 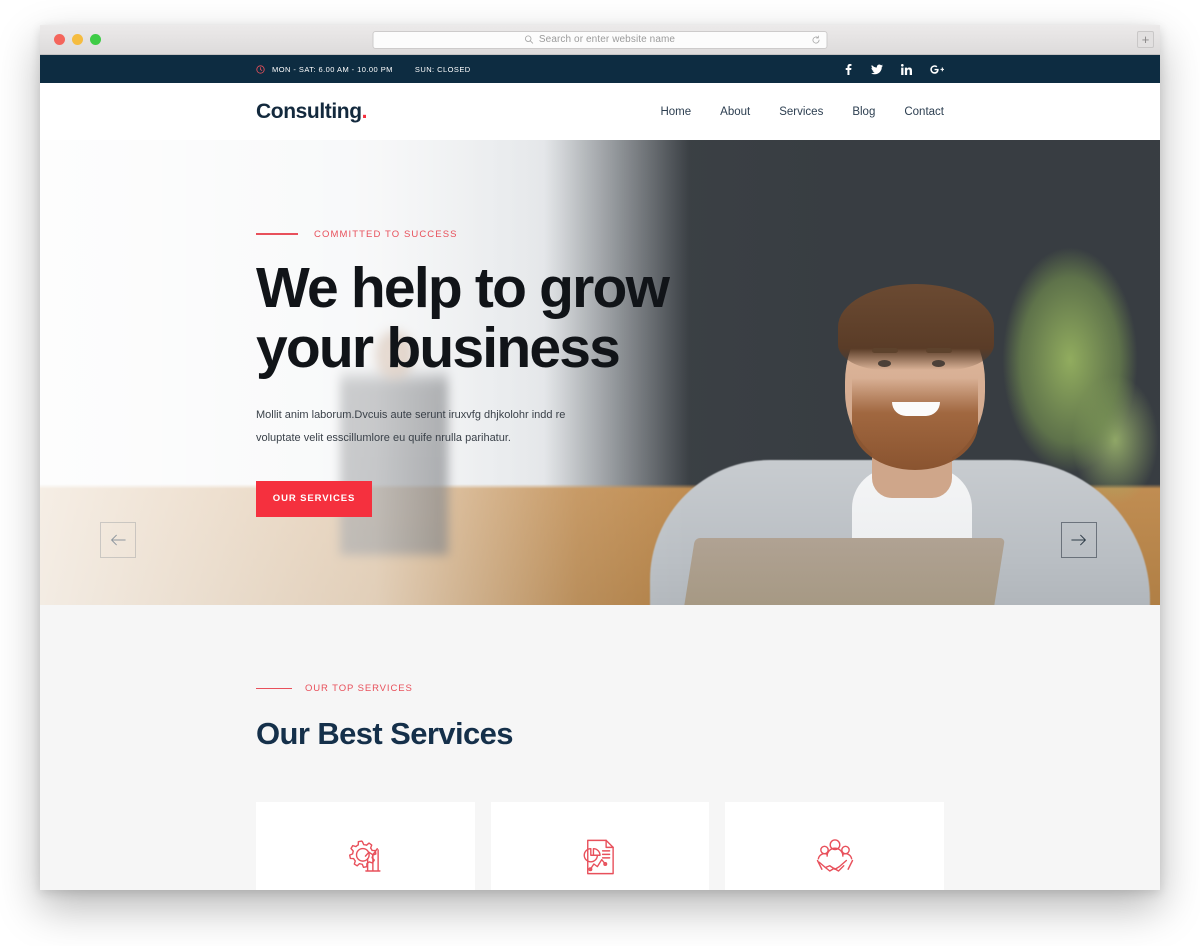 I want to click on linkedin-icon, so click(x=906, y=69).